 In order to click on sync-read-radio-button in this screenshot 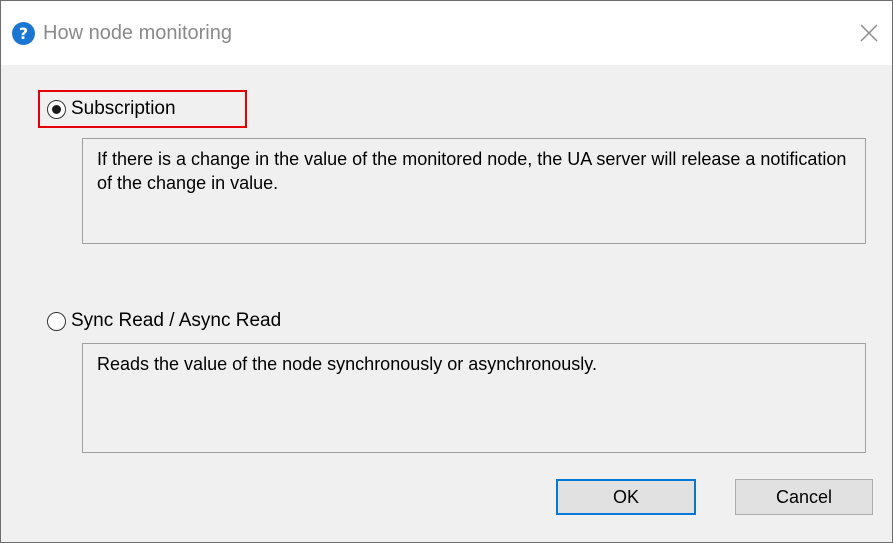, I will do `click(56, 321)`.